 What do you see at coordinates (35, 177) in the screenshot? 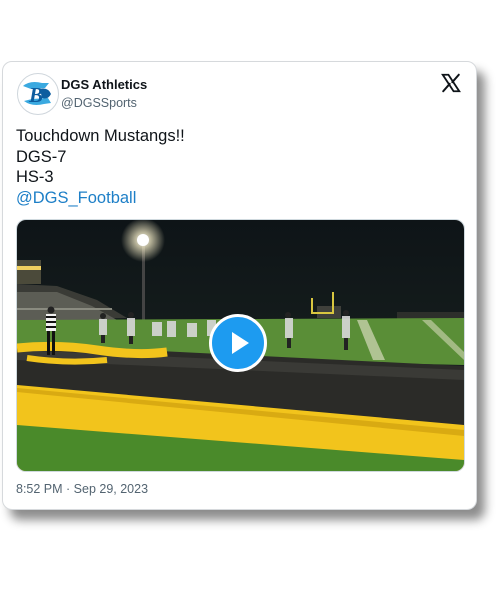
I see `tweet-line-score-away: HS-3` at bounding box center [35, 177].